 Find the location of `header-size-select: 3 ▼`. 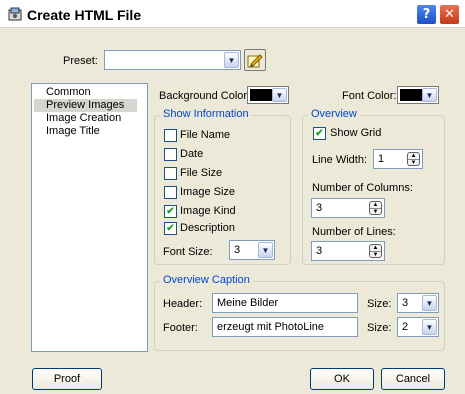

header-size-select: 3 ▼ is located at coordinates (418, 303).